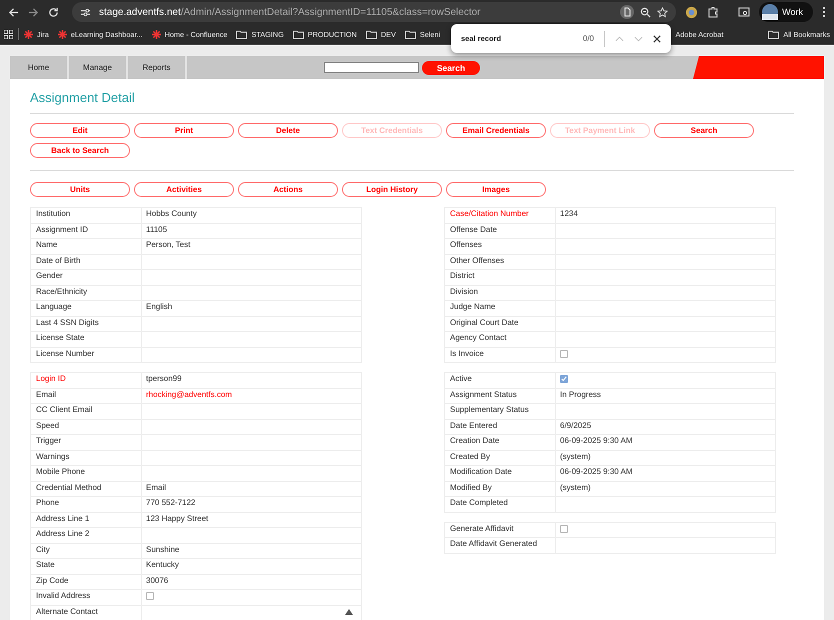 This screenshot has width=834, height=620. Describe the element at coordinates (48, 425) in the screenshot. I see `field-label: Speed` at that location.